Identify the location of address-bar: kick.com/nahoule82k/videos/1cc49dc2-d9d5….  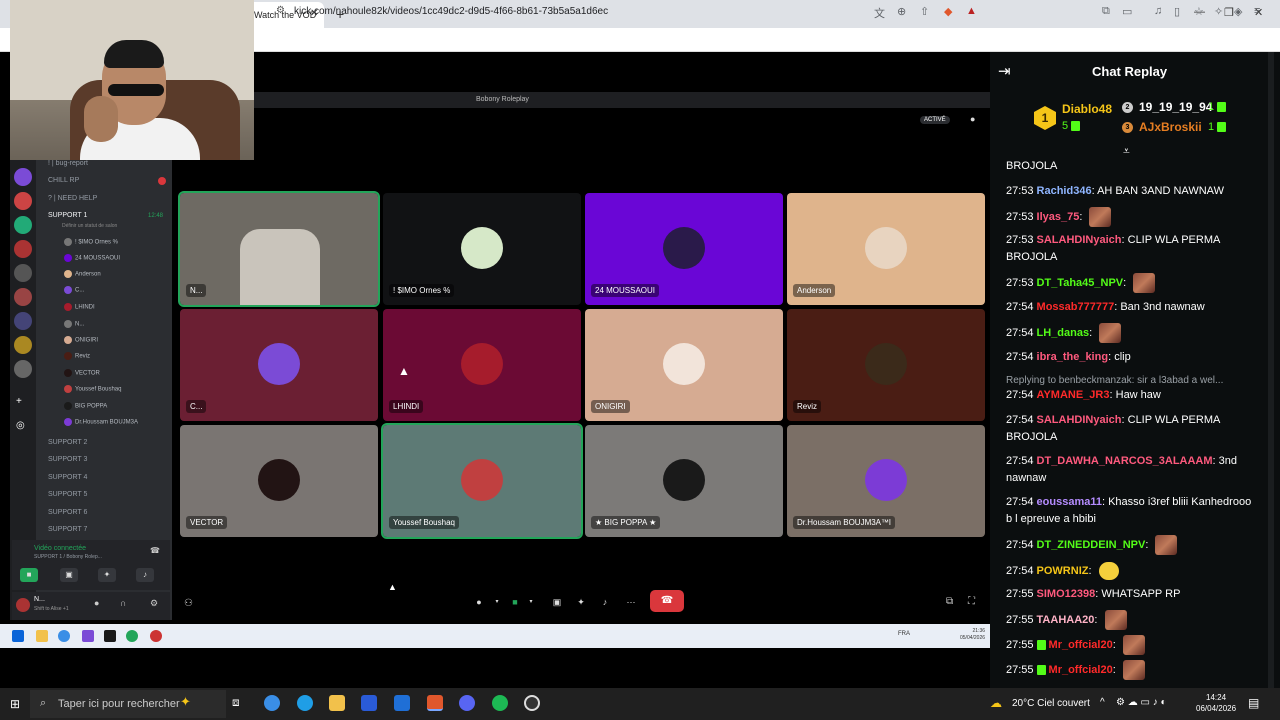
(451, 11).